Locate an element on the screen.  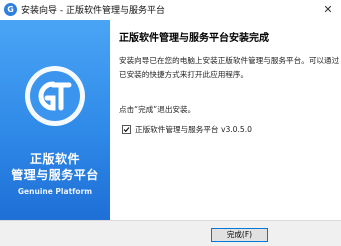
close-button: ✕ is located at coordinates (328, 9).